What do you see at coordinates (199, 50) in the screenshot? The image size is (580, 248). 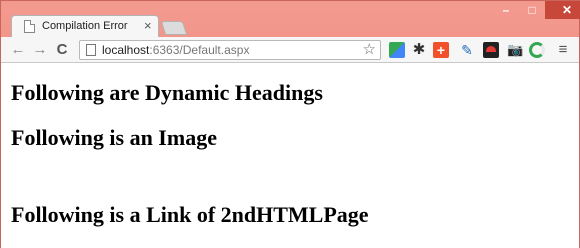 I see `url-path: :6363/Default.aspx` at bounding box center [199, 50].